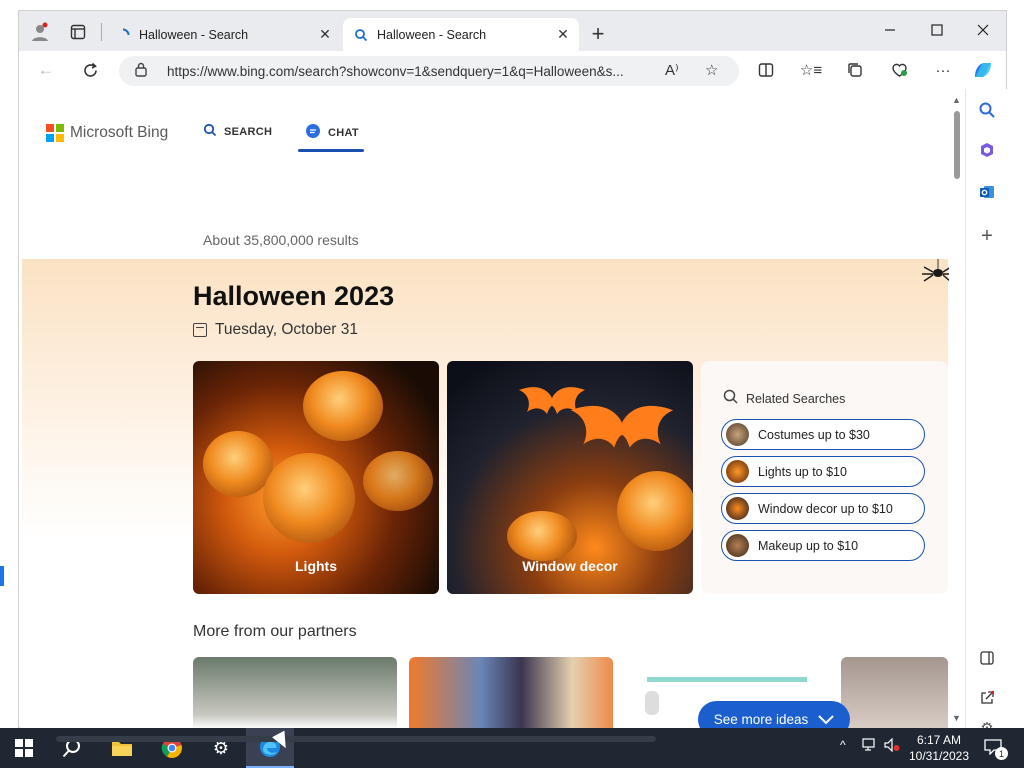 The image size is (1024, 768). Describe the element at coordinates (983, 30) in the screenshot. I see `close-window-icon` at that location.